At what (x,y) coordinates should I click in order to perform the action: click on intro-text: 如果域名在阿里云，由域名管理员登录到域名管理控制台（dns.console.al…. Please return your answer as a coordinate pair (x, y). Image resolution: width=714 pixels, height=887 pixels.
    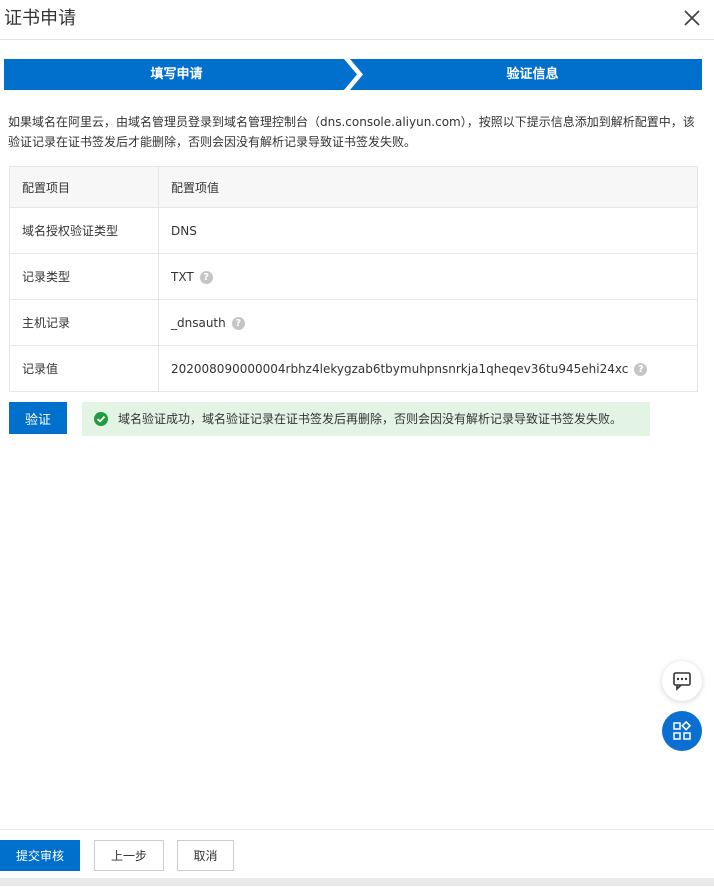
    Looking at the image, I should click on (351, 132).